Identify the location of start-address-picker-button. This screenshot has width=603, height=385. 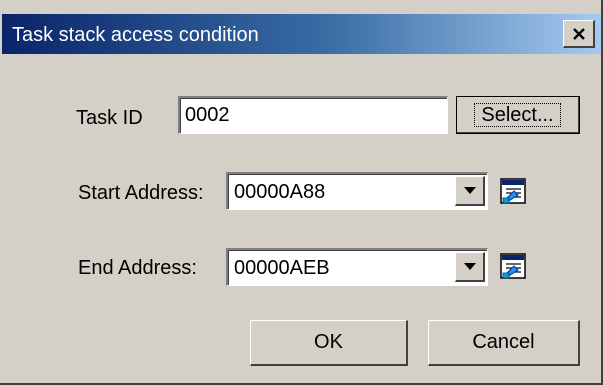
(513, 191).